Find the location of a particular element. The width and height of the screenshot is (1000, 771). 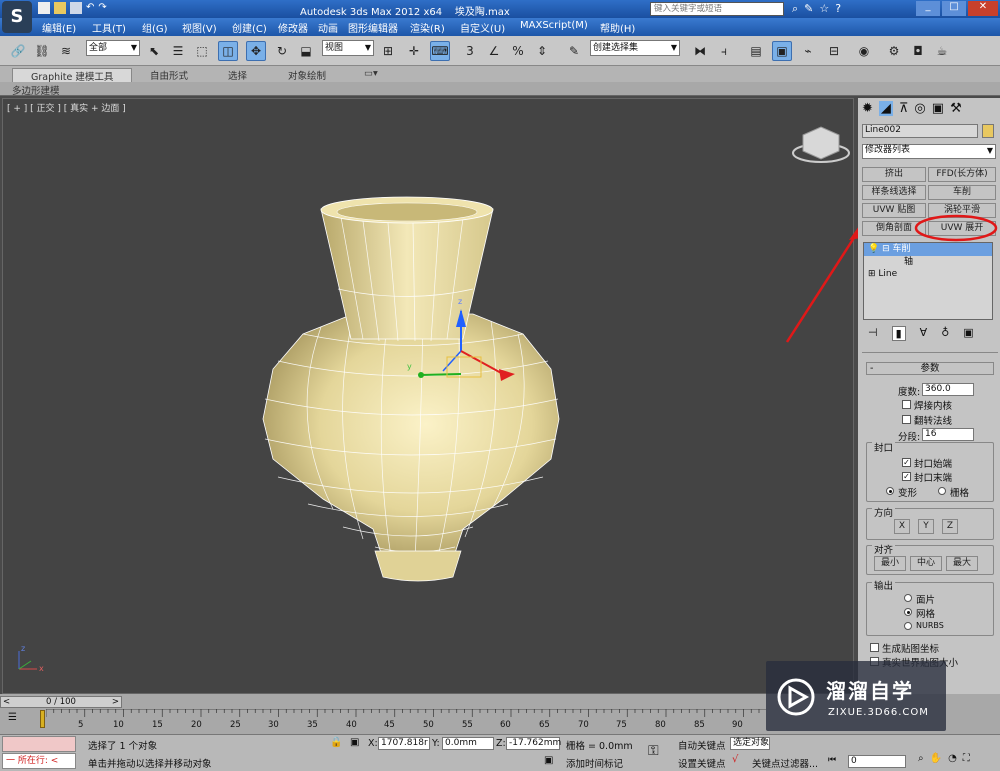

create-tab-icon: ✹ is located at coordinates (867, 108).